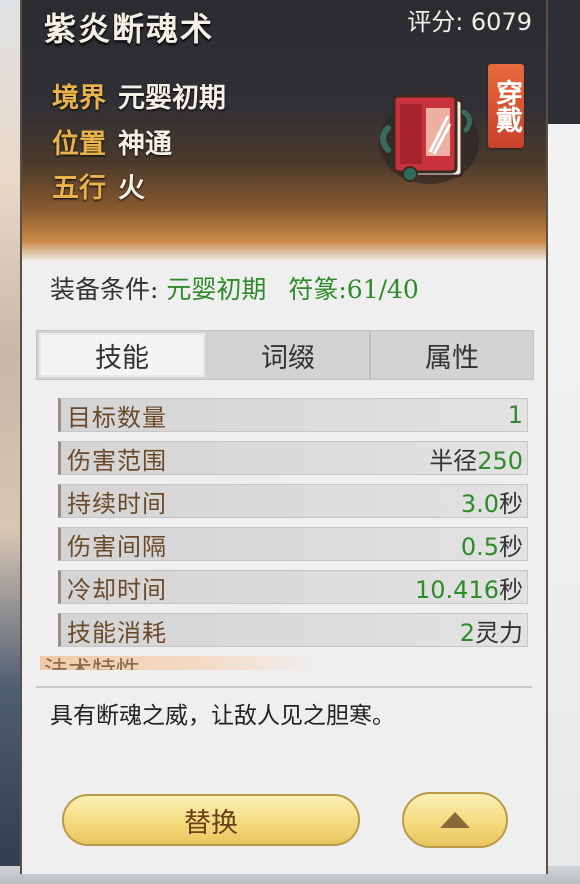 This screenshot has height=884, width=580. What do you see at coordinates (476, 460) in the screenshot?
I see `stat-value: 半径250` at bounding box center [476, 460].